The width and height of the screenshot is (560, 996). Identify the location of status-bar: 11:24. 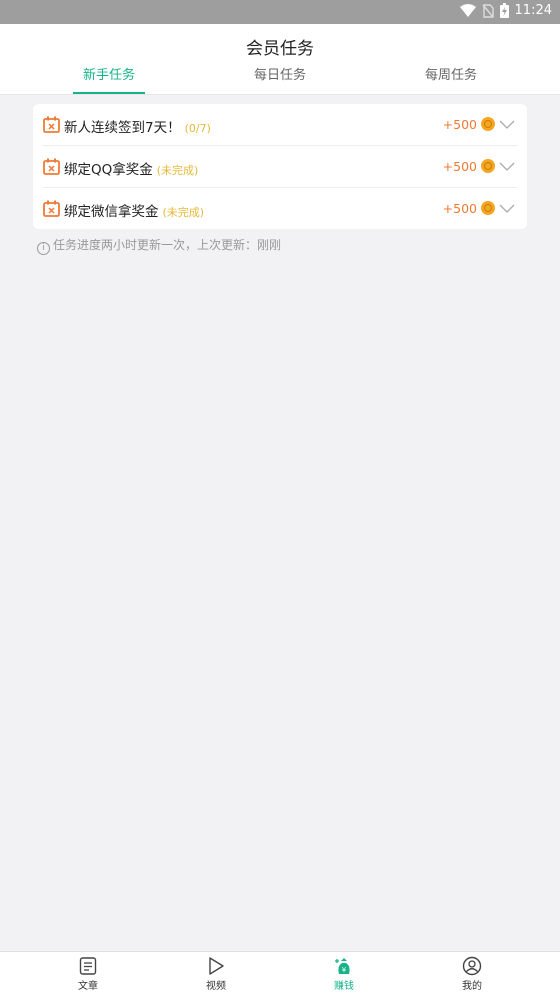
(280, 12).